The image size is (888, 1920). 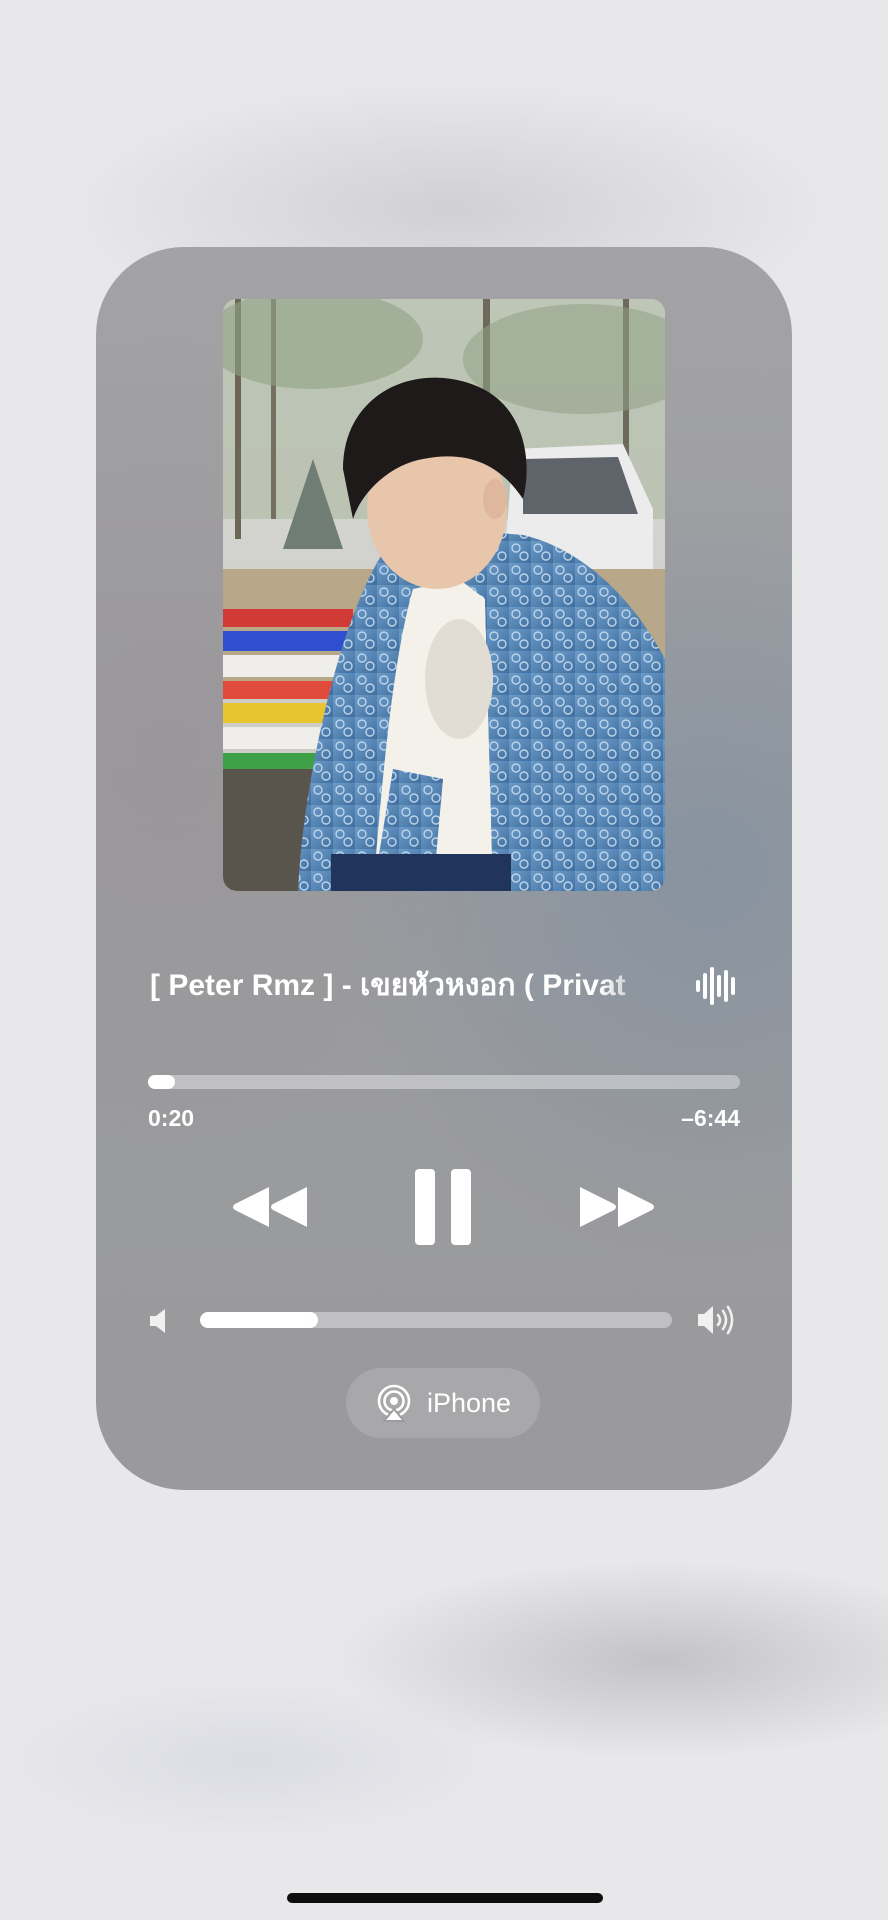 I want to click on airplay-output-button: iPhone, so click(x=443, y=1403).